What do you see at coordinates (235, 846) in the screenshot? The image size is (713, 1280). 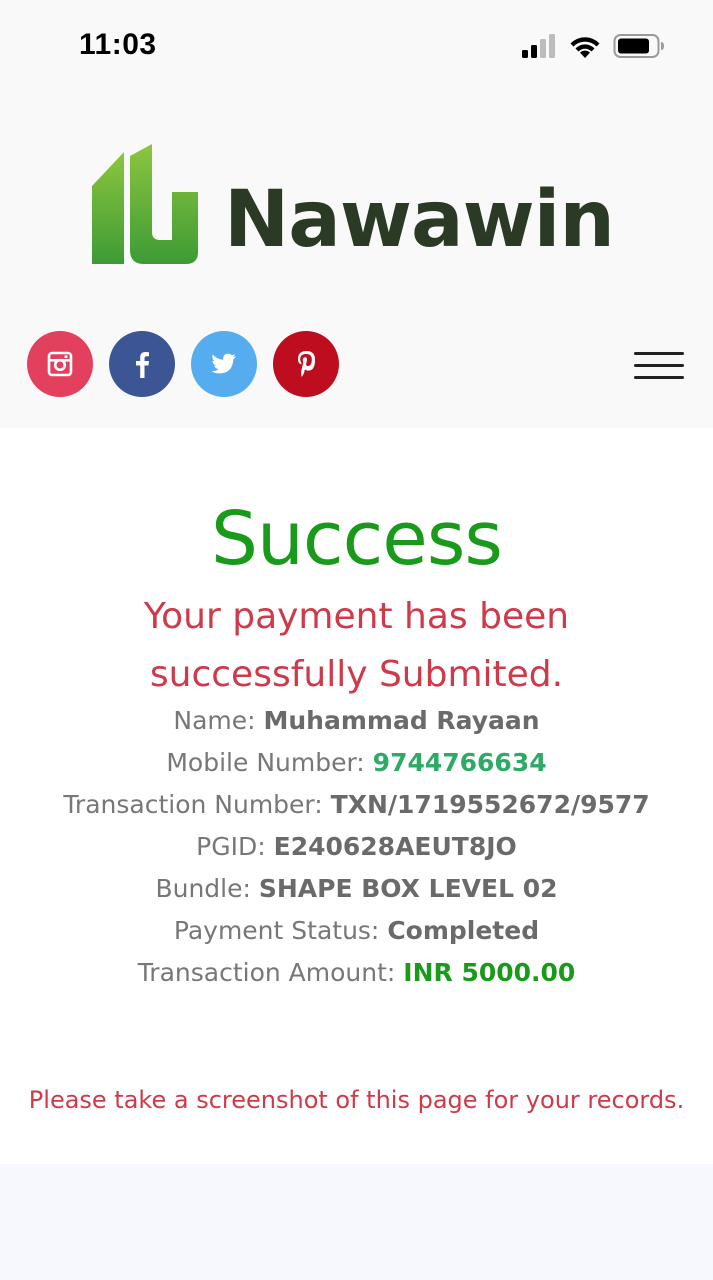 I see `detail-label: PGID:` at bounding box center [235, 846].